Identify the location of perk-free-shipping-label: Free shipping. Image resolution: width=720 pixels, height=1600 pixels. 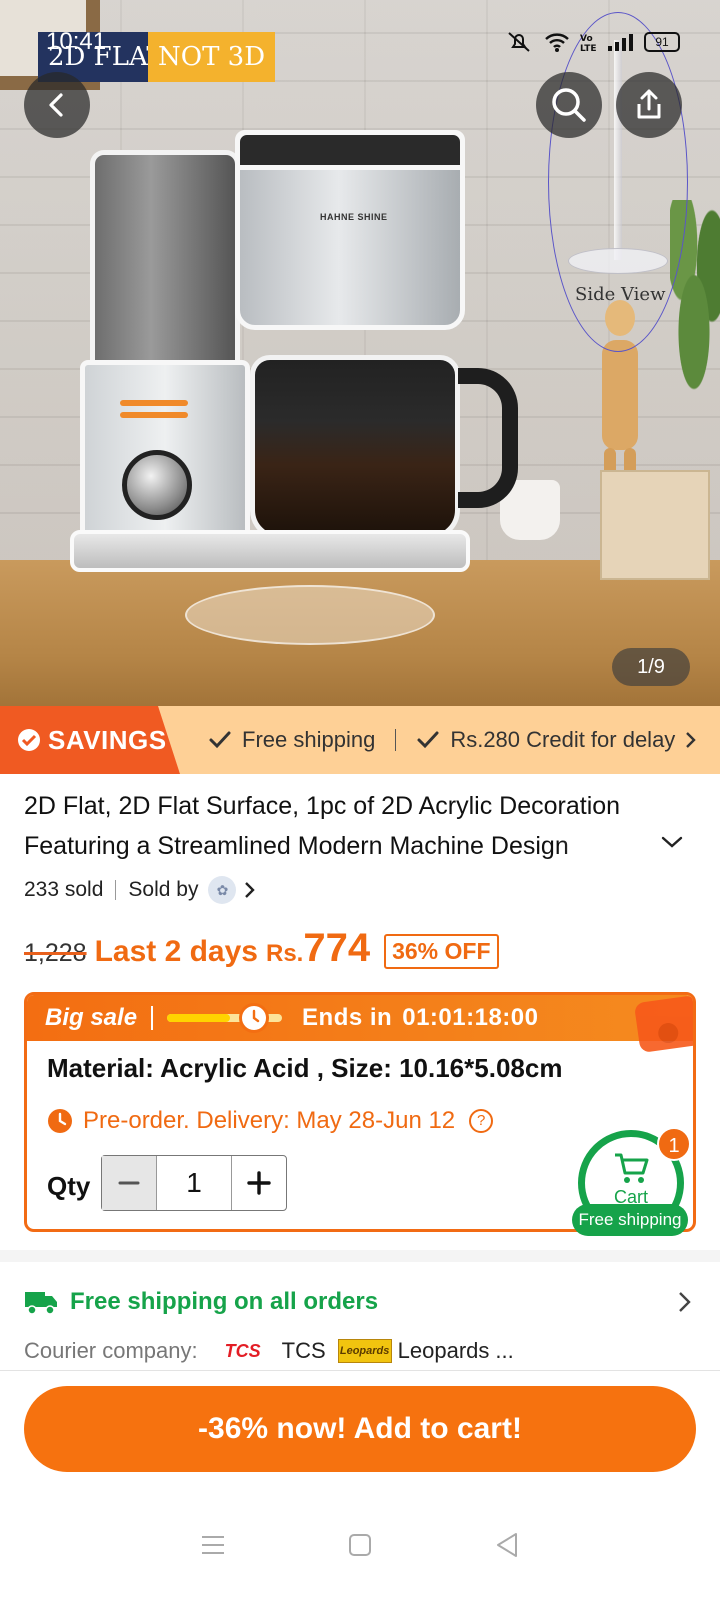
(309, 739).